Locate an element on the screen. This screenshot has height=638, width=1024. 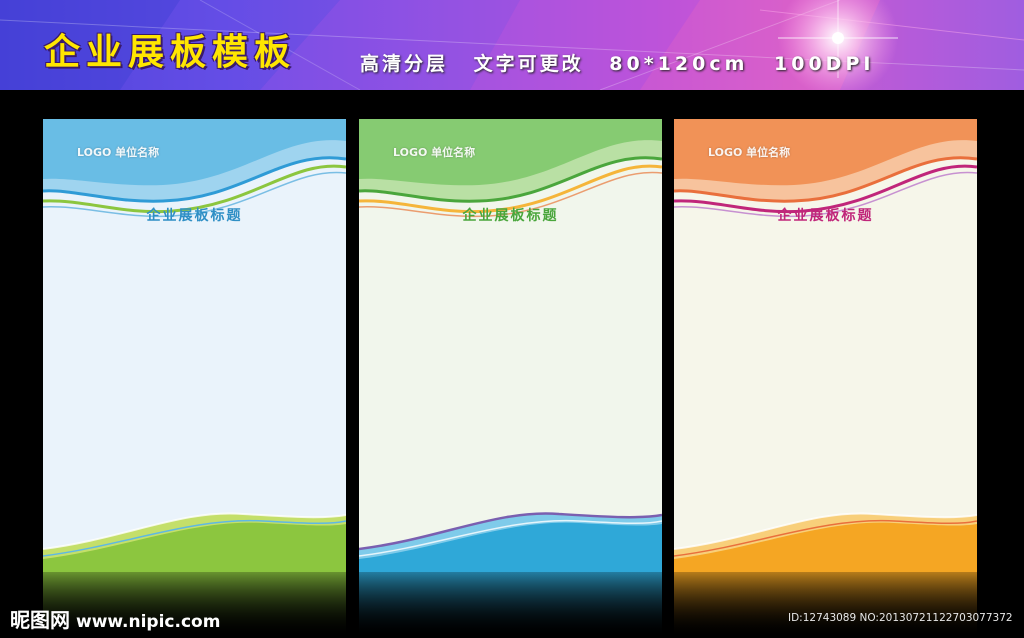
board-blue-logo-text: LOGO 单位名称 is located at coordinates (118, 152).